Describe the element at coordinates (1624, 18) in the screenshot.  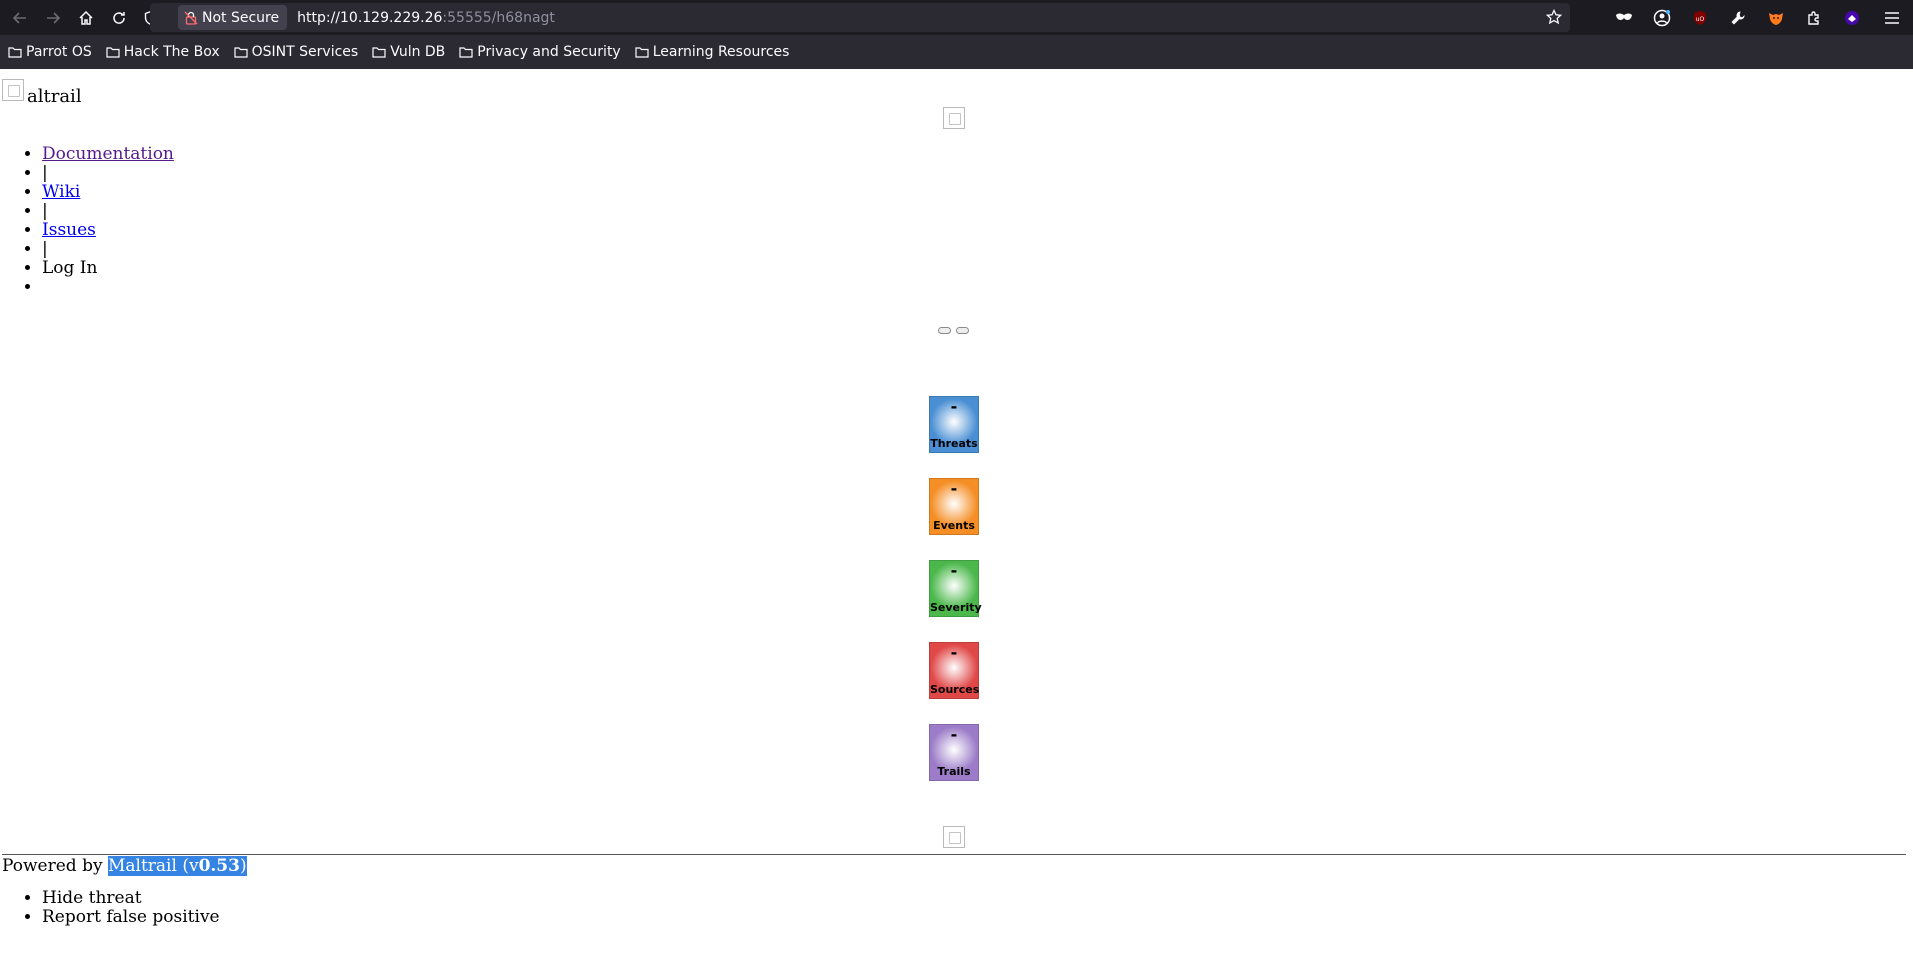
I see `incognito-mask-icon` at that location.